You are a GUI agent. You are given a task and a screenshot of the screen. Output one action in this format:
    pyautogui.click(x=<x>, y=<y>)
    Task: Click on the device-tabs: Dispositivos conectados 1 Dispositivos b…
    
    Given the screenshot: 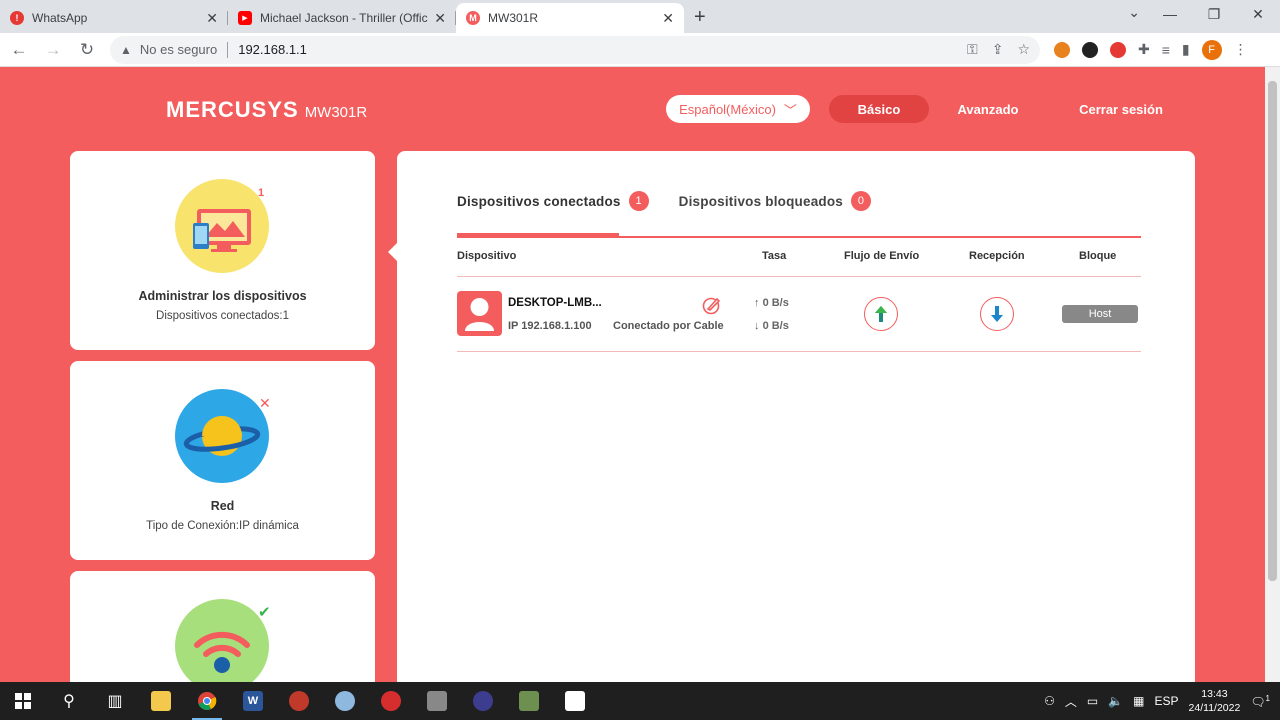 What is the action you would take?
    pyautogui.click(x=664, y=201)
    